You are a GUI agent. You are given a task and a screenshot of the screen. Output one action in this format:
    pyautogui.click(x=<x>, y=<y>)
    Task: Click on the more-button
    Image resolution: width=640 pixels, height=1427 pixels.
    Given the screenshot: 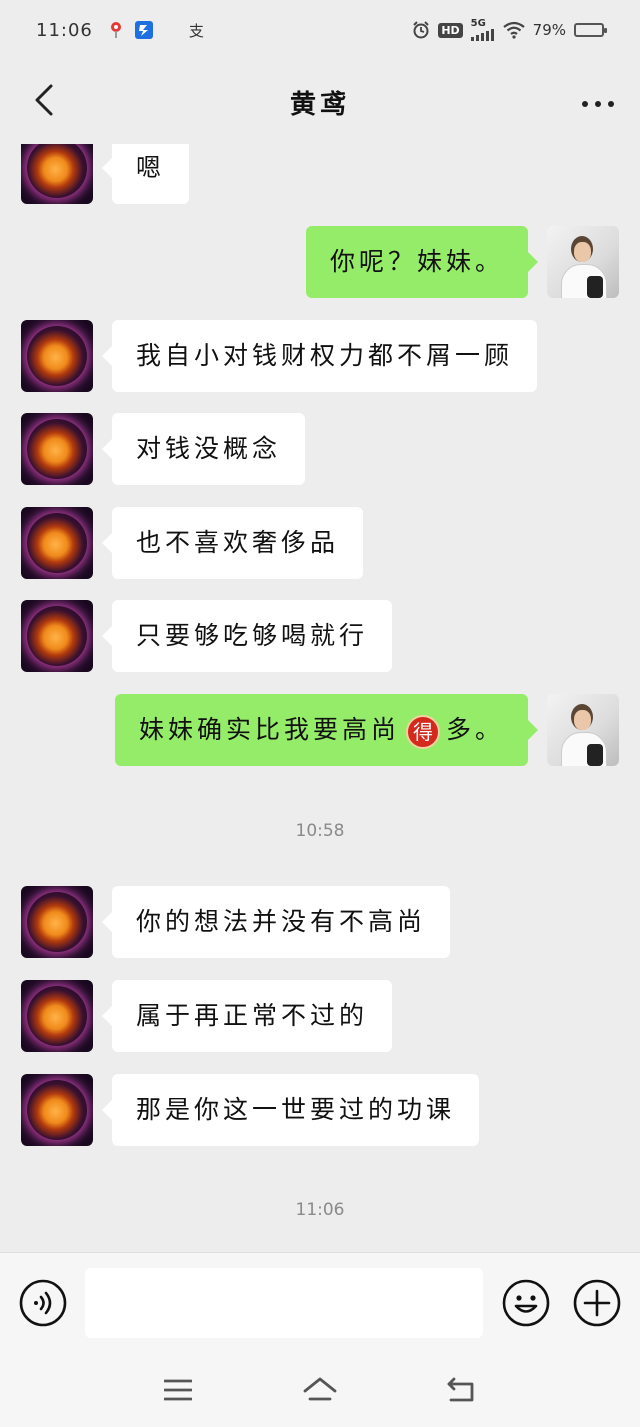 What is the action you would take?
    pyautogui.click(x=598, y=102)
    